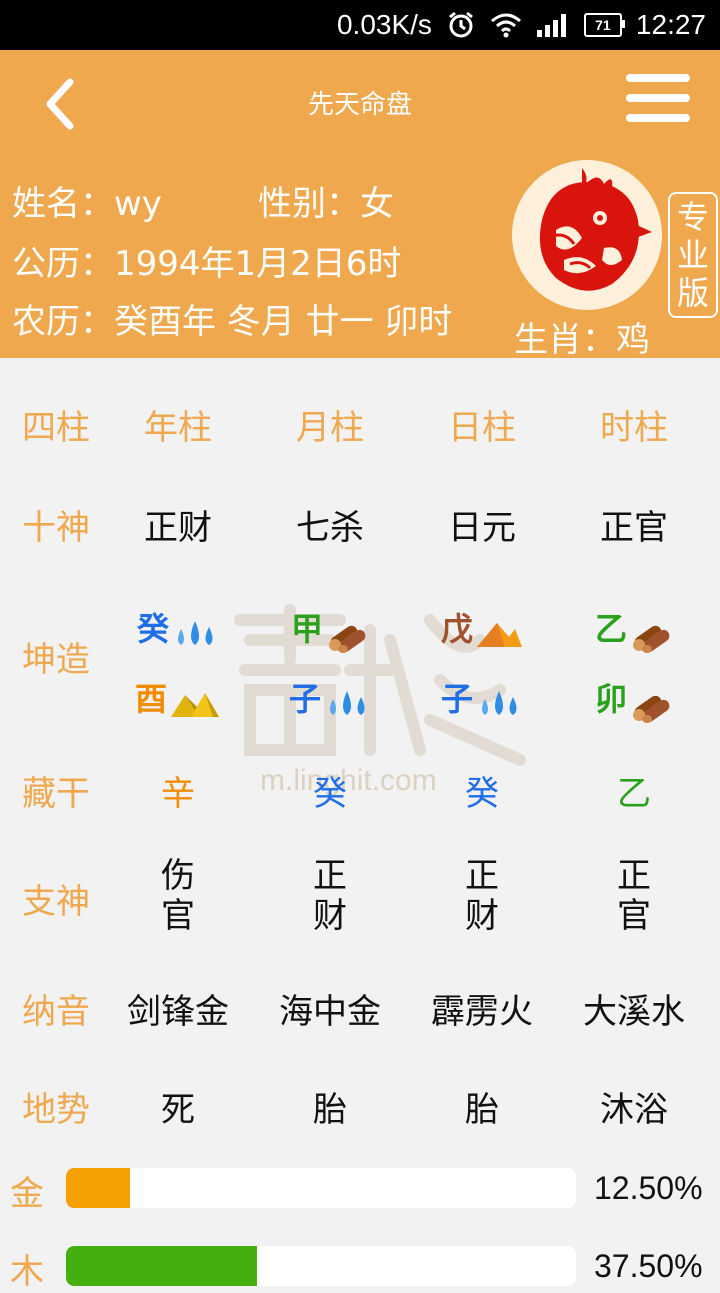  I want to click on row-label: 支神, so click(56, 902).